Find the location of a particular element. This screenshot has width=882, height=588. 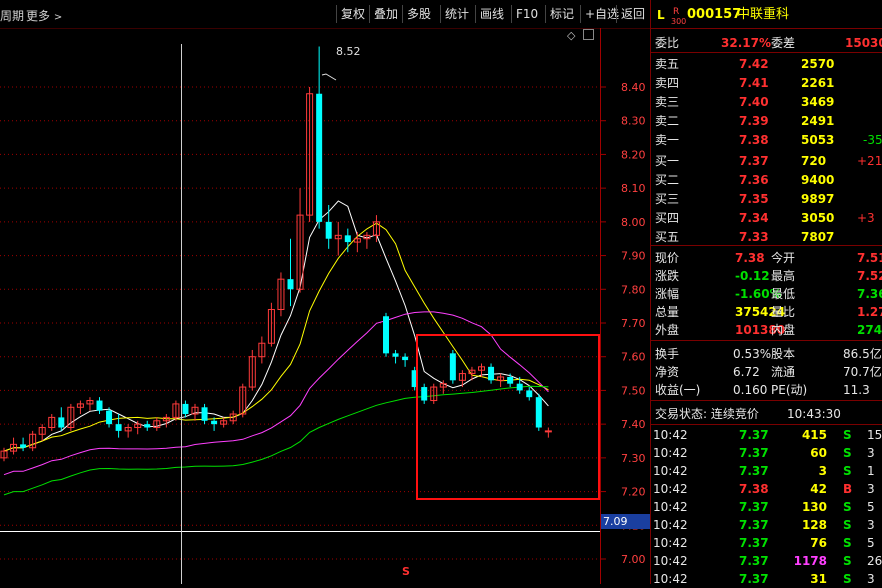

tick-volume: 128 is located at coordinates (814, 525).